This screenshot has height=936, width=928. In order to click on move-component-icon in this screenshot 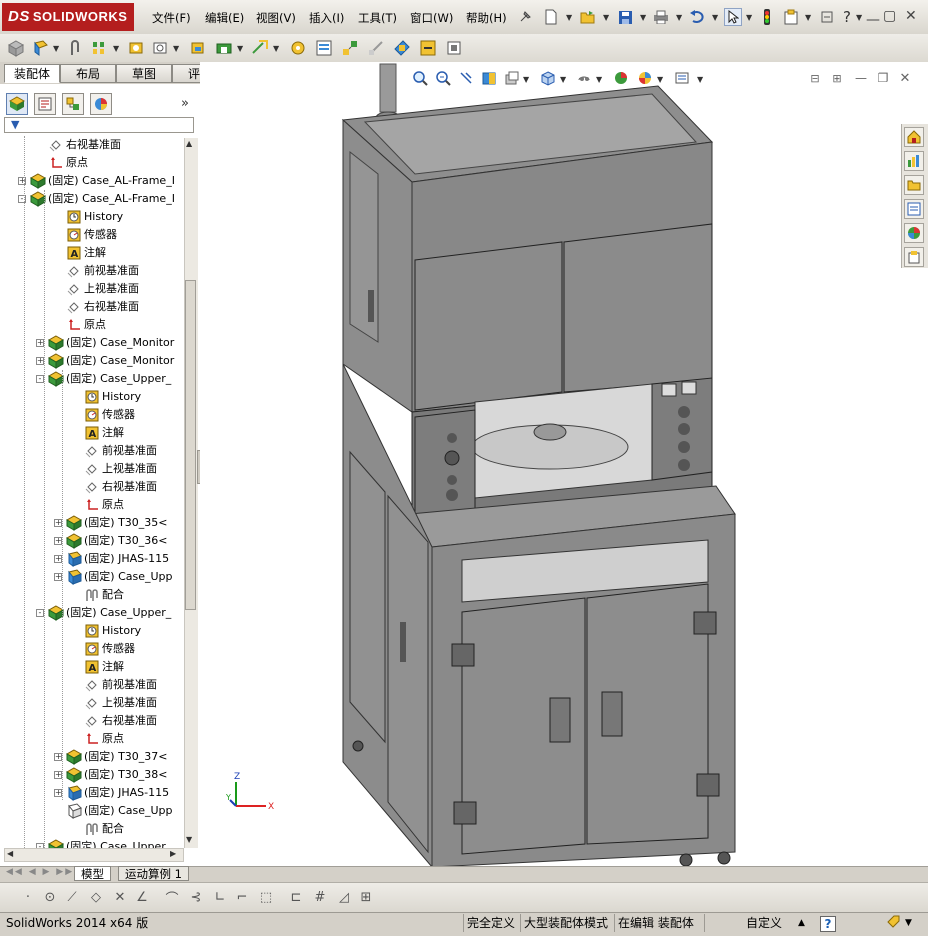, I will do `click(160, 48)`.